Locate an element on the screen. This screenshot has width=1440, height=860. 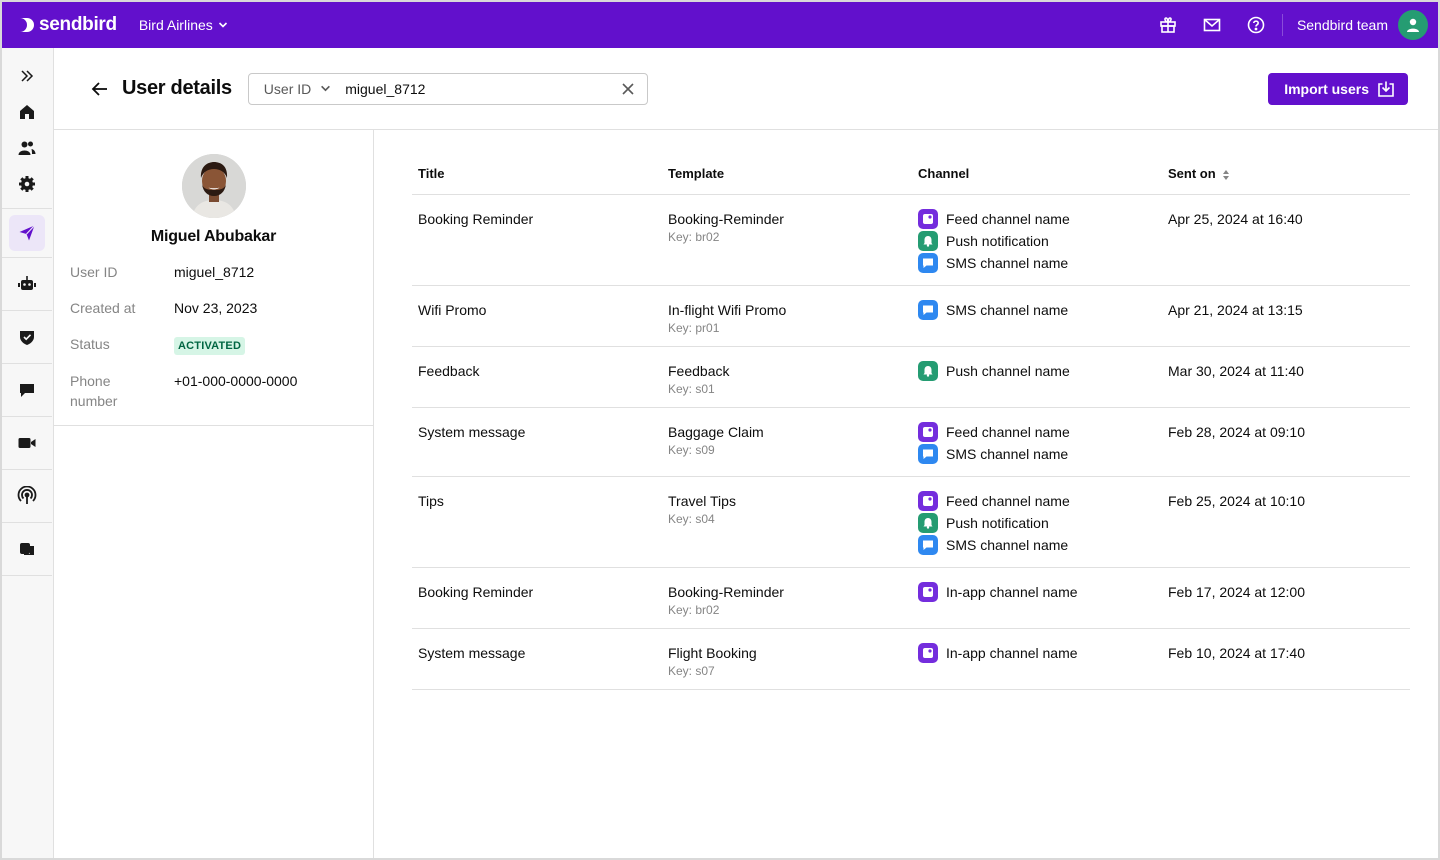
phone-value: +01-000-0000-0000 is located at coordinates (236, 381).